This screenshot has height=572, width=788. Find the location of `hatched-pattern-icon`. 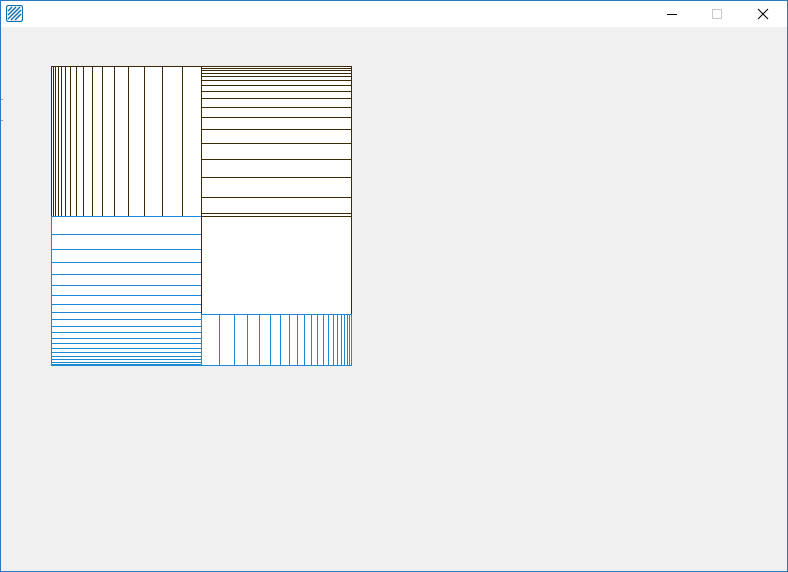

hatched-pattern-icon is located at coordinates (14, 13).